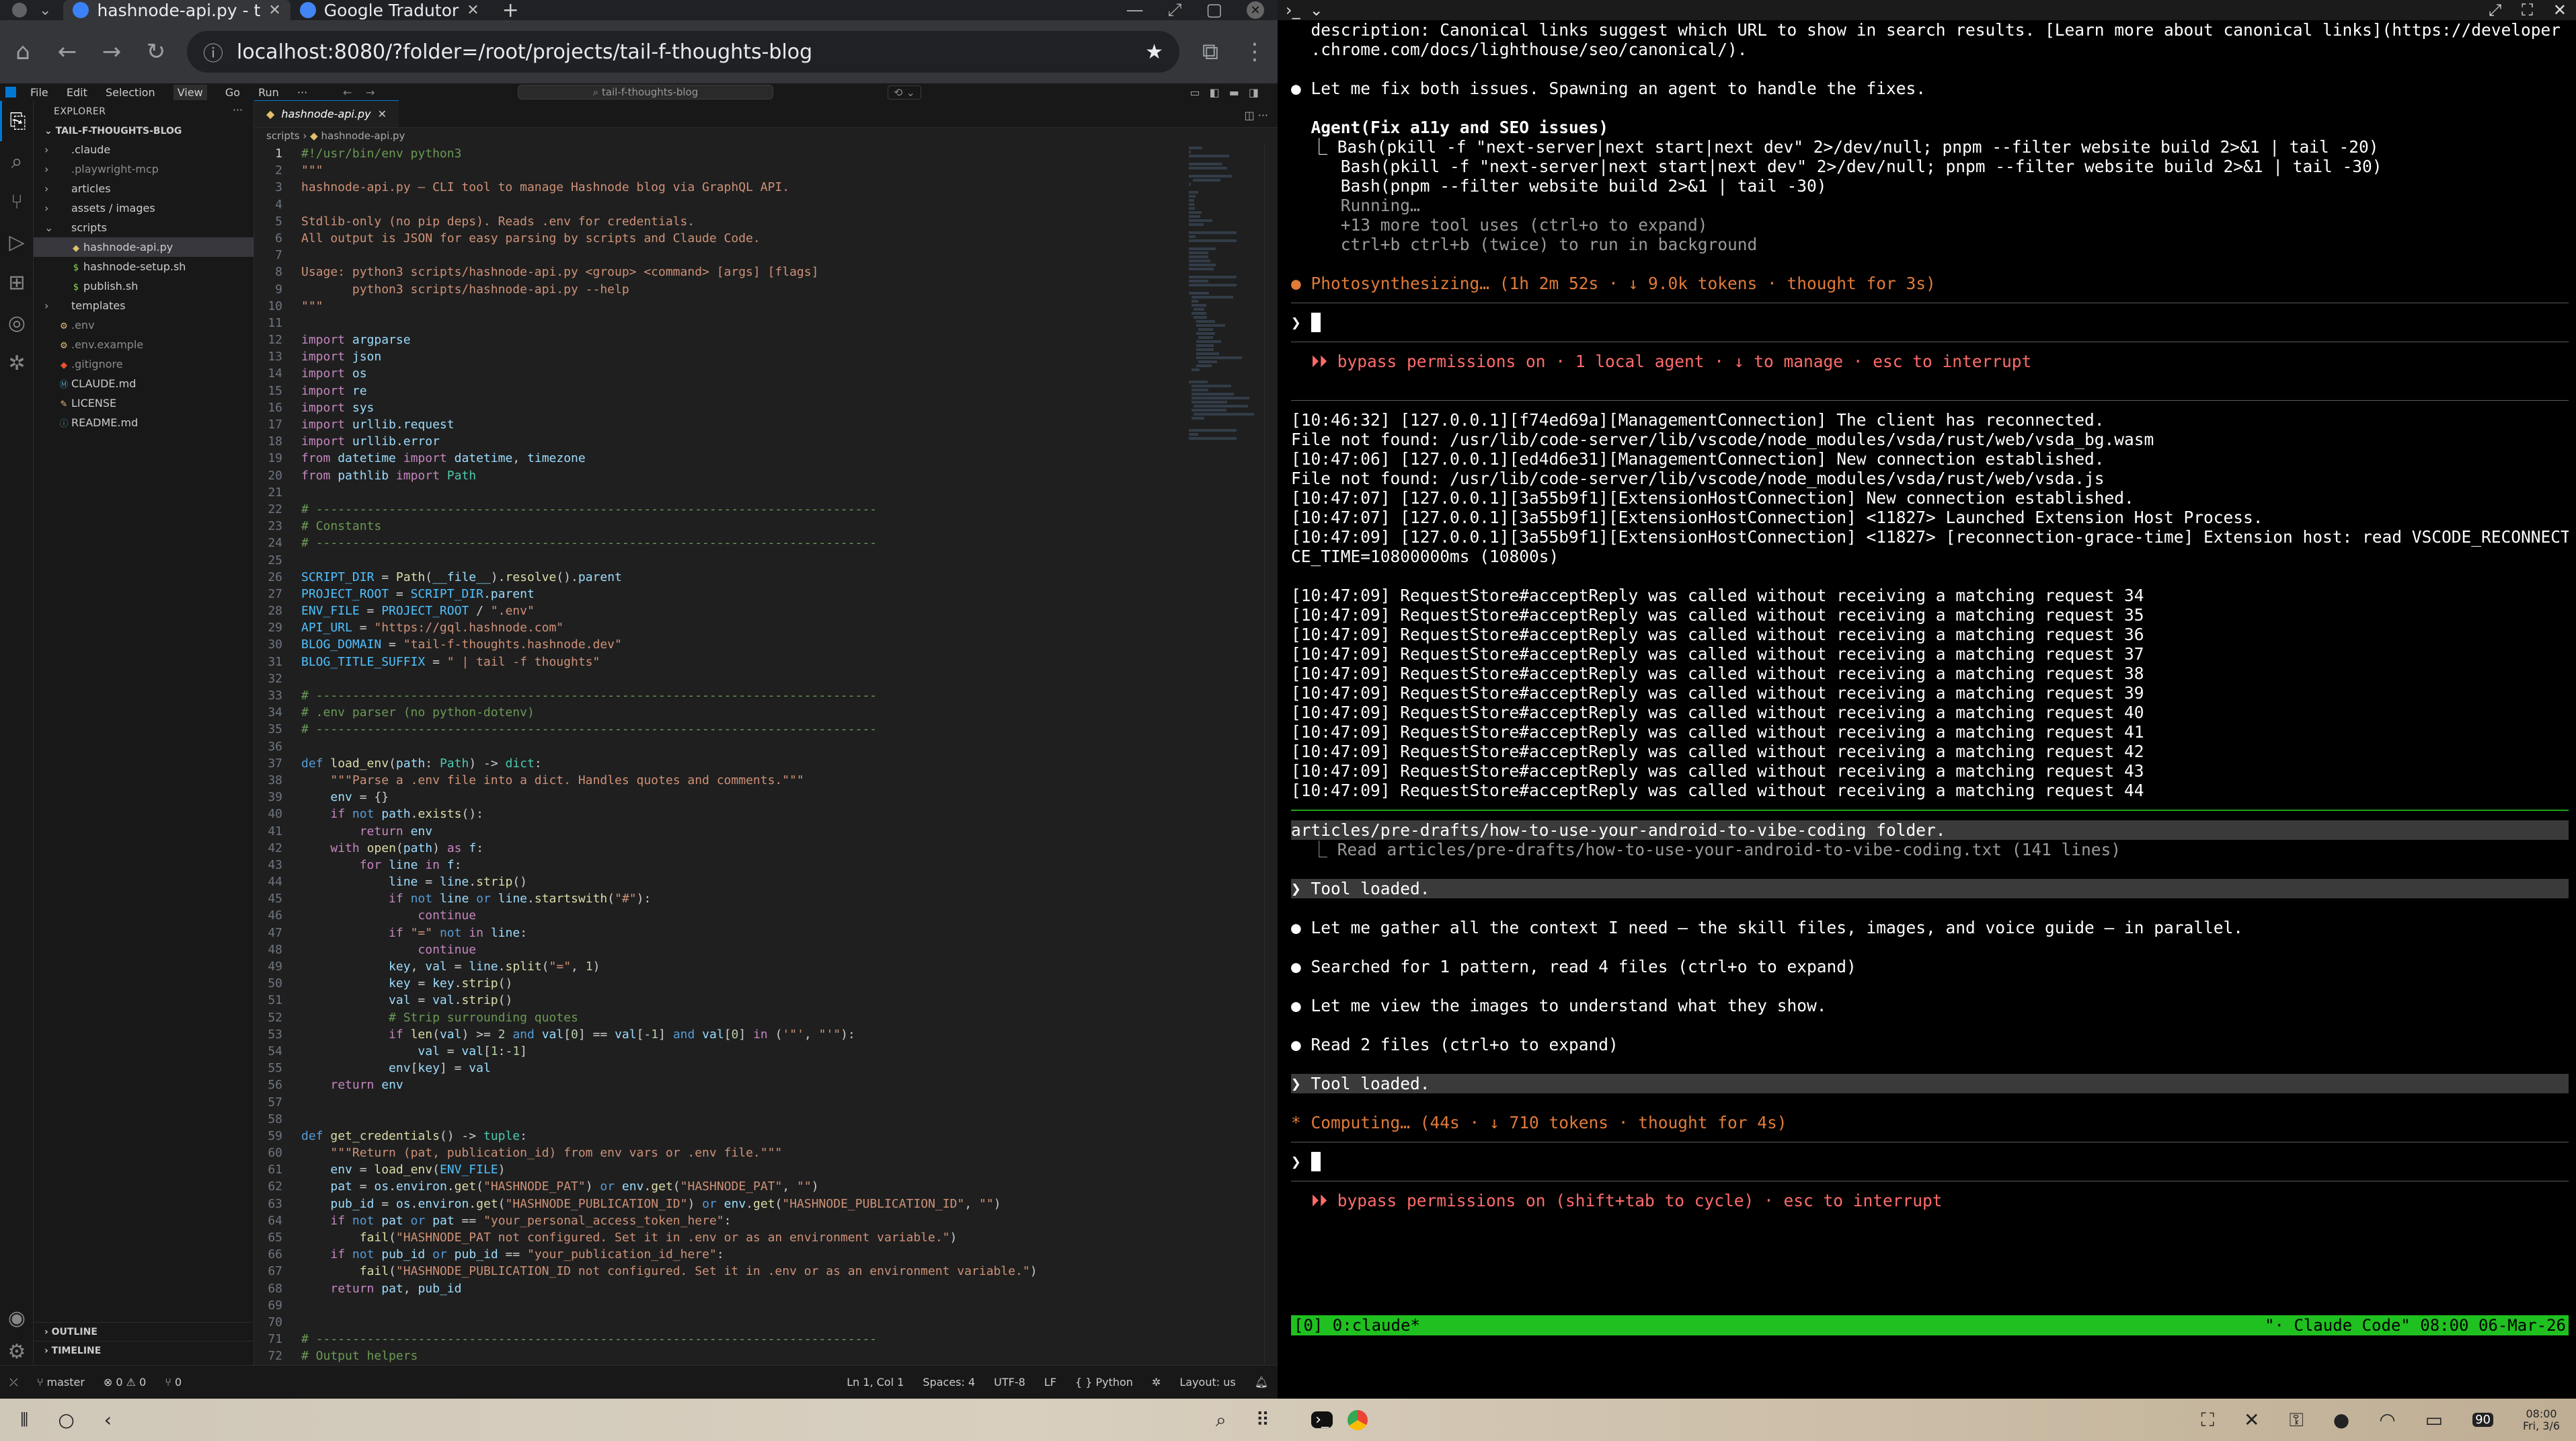 The image size is (2576, 1441). I want to click on layout-toggle-icons: ▭◧▬◨, so click(1229, 92).